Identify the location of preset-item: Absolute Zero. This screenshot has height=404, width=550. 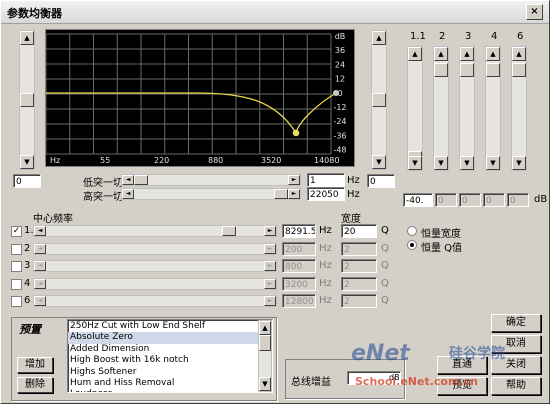
(163, 338).